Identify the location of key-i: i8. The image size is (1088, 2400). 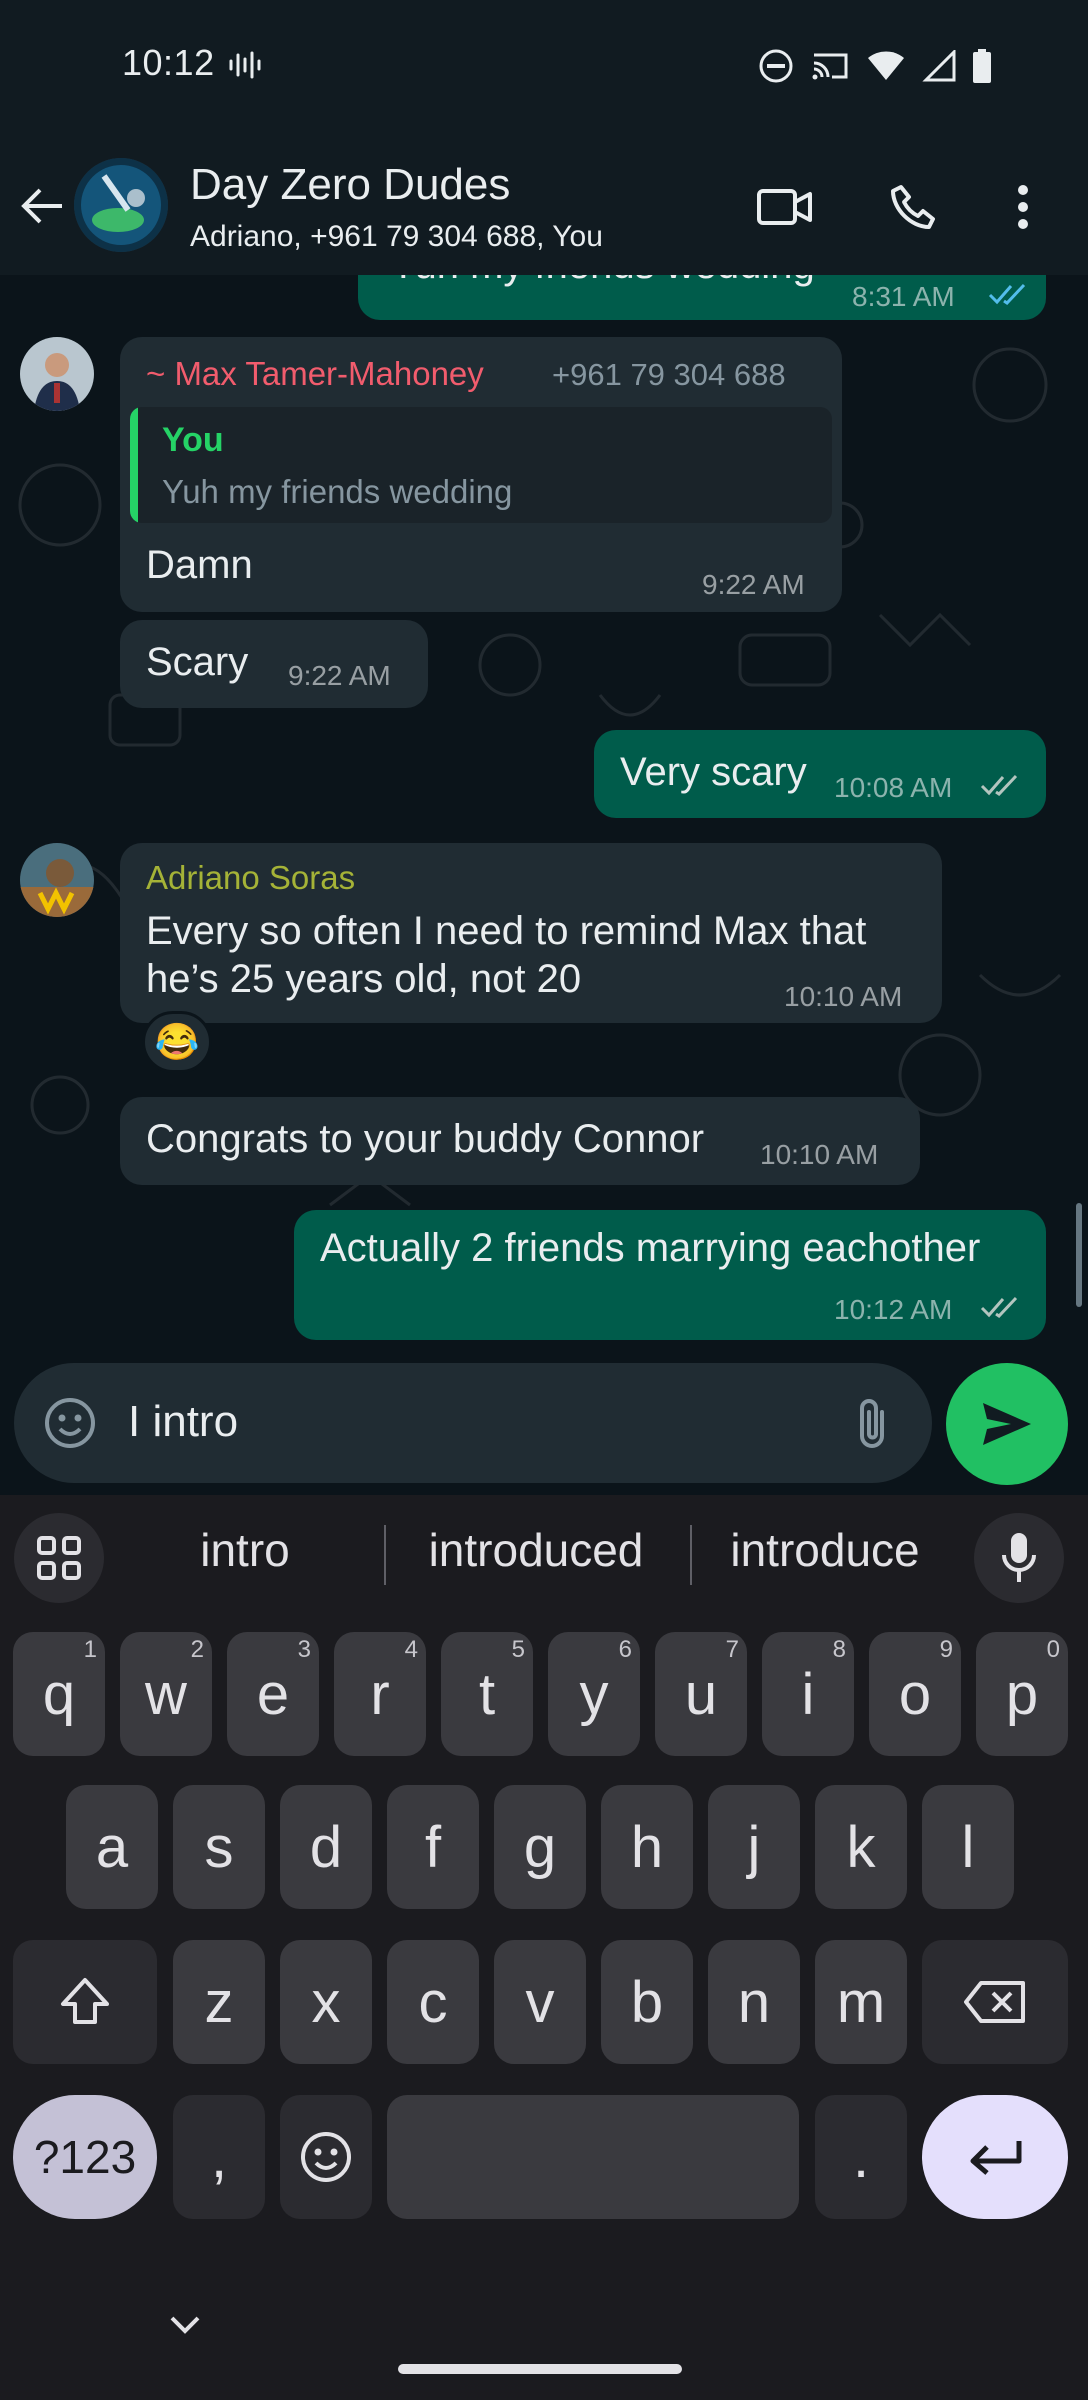
(808, 1694).